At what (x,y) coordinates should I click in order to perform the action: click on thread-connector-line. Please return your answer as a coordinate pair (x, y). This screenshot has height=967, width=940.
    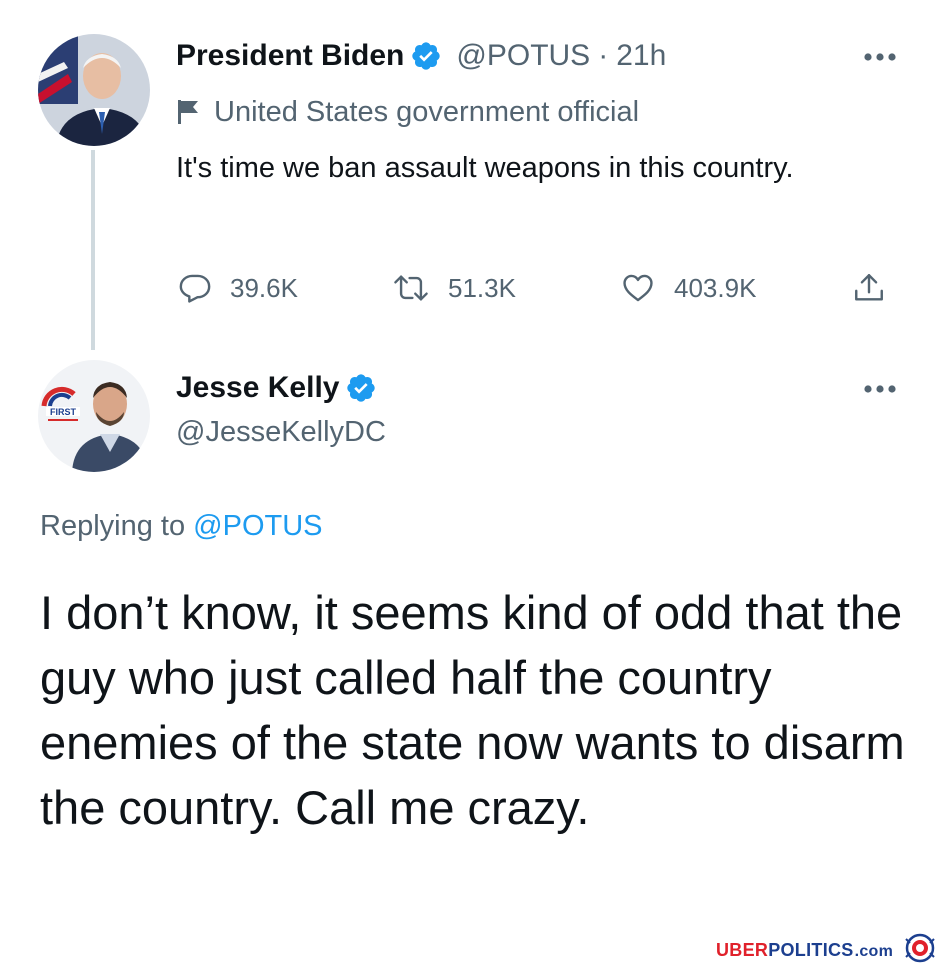
    Looking at the image, I should click on (93, 250).